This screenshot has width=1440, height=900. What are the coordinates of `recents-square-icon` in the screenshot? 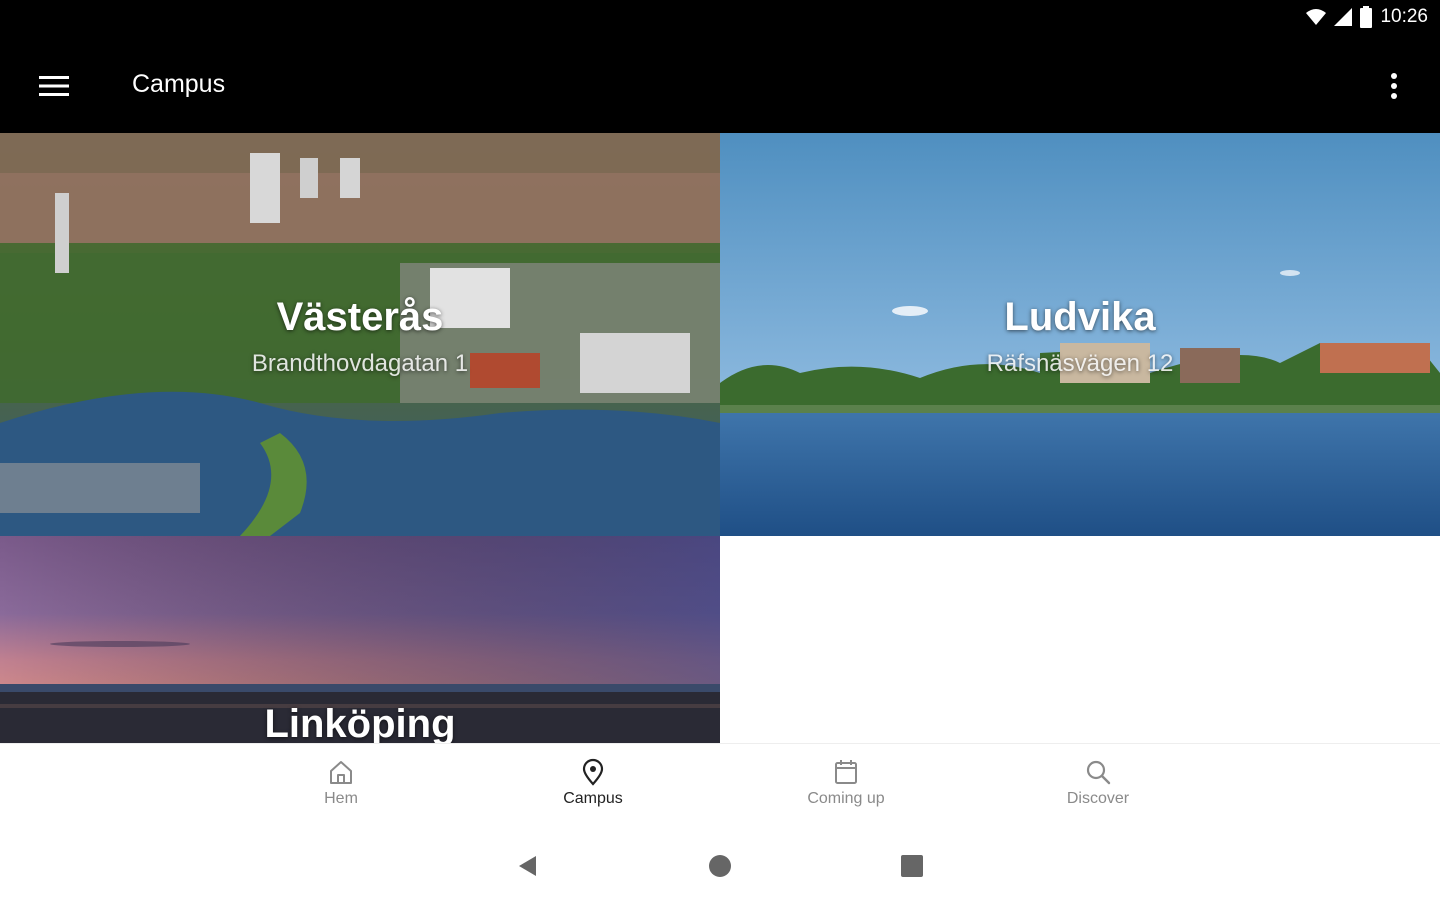 It's located at (912, 866).